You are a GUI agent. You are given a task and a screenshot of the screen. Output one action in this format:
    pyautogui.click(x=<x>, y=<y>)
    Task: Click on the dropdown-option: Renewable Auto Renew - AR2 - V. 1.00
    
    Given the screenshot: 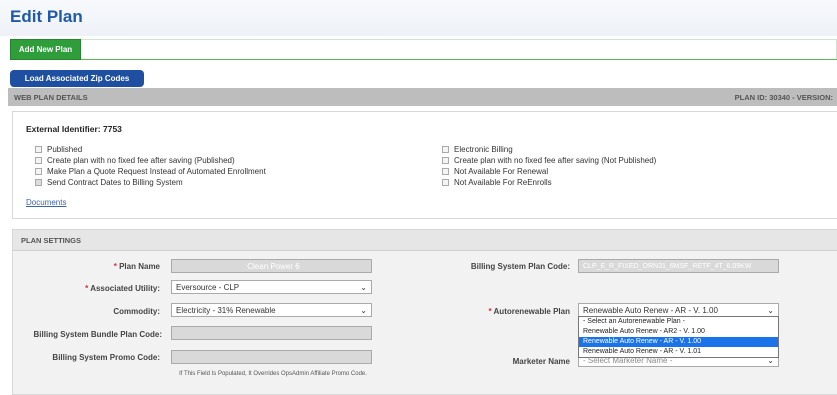 What is the action you would take?
    pyautogui.click(x=678, y=332)
    